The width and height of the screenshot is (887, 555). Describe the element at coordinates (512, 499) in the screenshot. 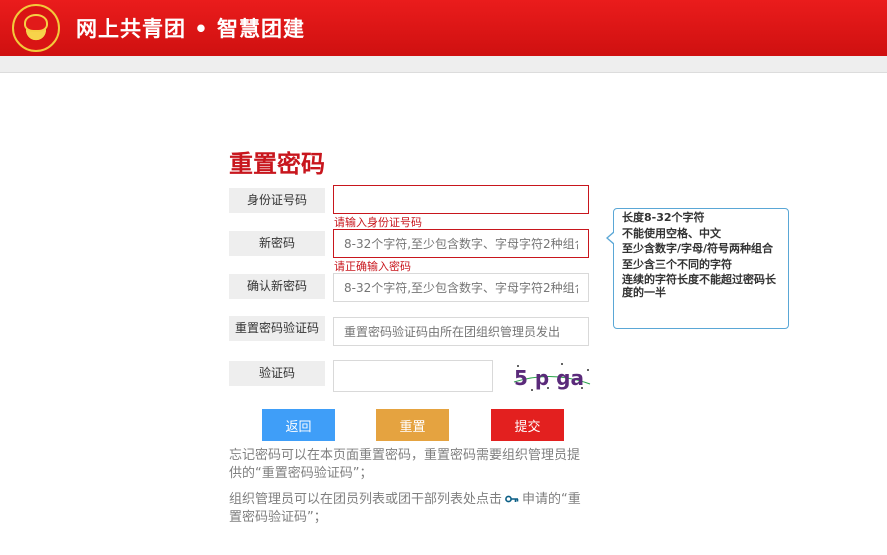

I see `key-icon` at that location.